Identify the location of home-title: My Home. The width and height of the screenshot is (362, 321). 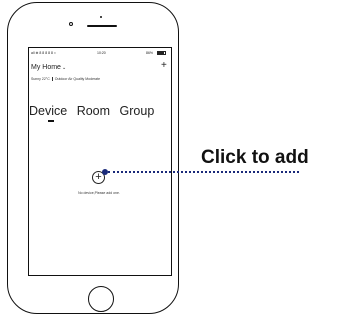
(46, 67).